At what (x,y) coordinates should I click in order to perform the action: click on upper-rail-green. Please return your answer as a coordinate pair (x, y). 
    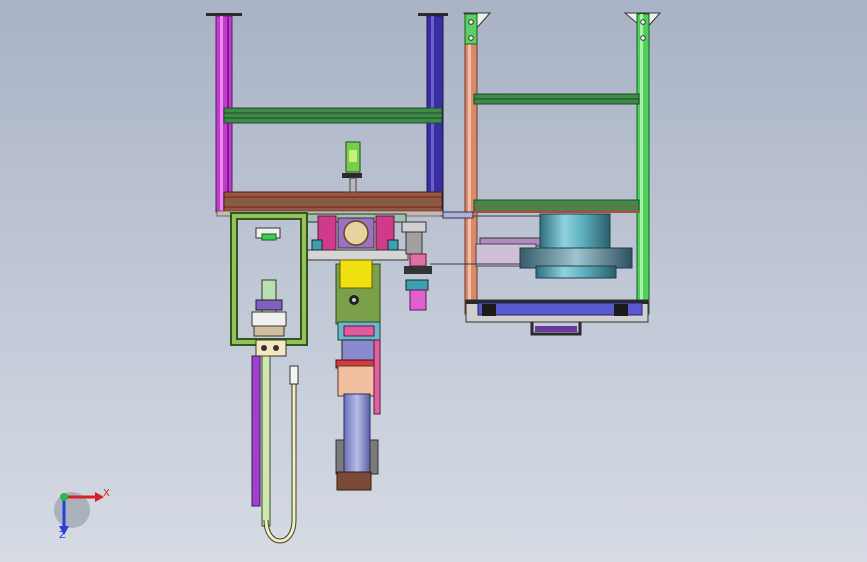
    Looking at the image, I should click on (333, 115).